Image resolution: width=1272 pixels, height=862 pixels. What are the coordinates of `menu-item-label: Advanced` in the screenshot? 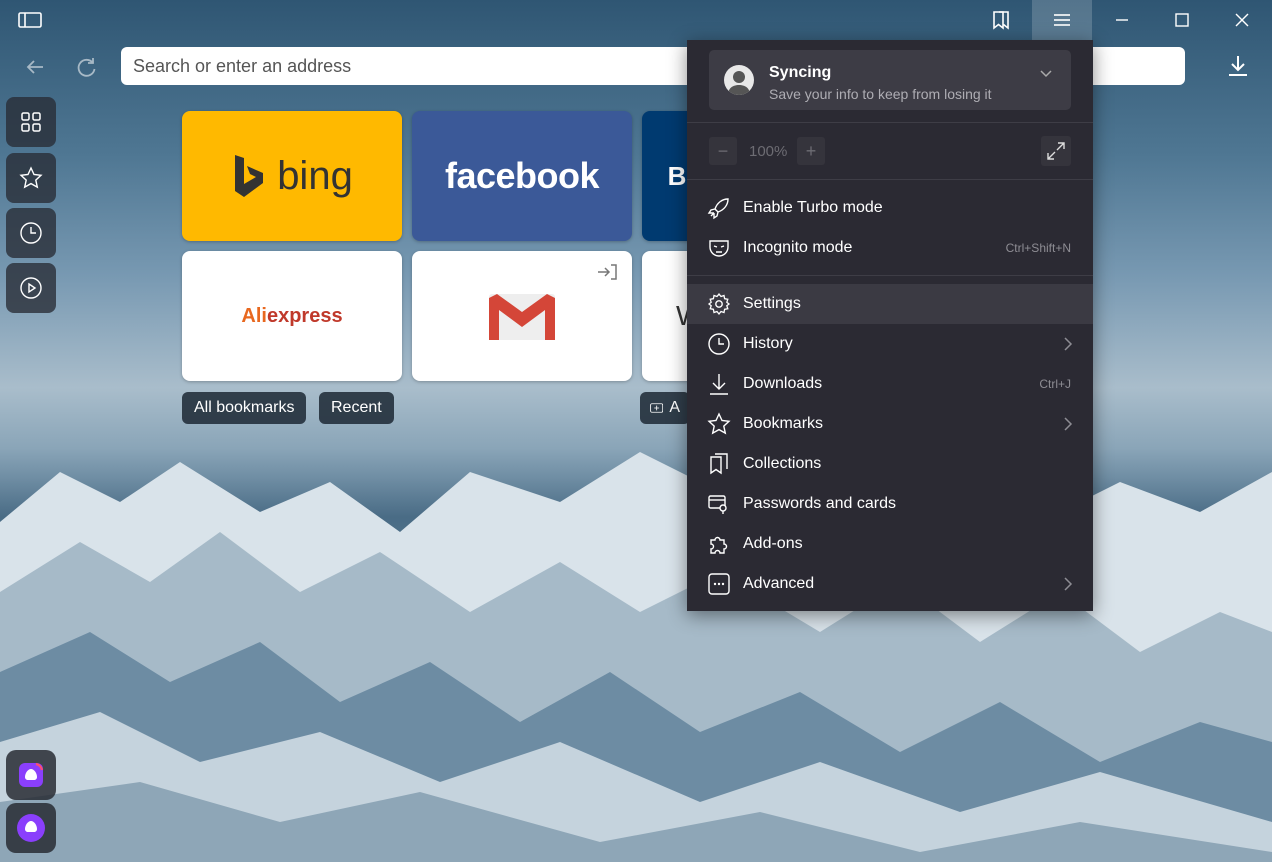 It's located at (779, 583).